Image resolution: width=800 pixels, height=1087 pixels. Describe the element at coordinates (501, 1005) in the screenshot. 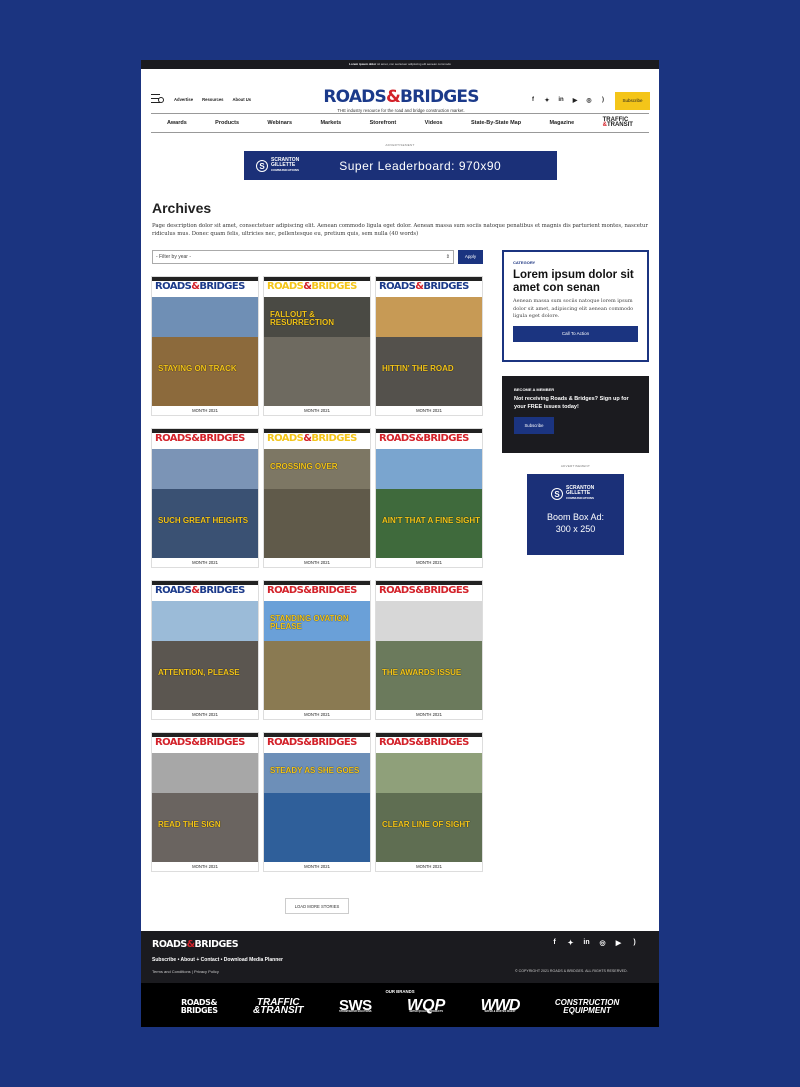

I see `brand-wwd: WWD WATER & WASTES DIGEST` at that location.